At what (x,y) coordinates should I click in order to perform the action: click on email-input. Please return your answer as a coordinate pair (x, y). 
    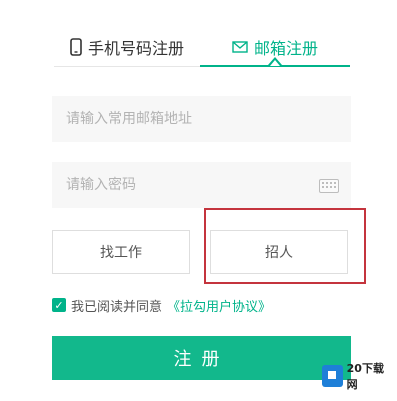
    Looking at the image, I should click on (201, 119).